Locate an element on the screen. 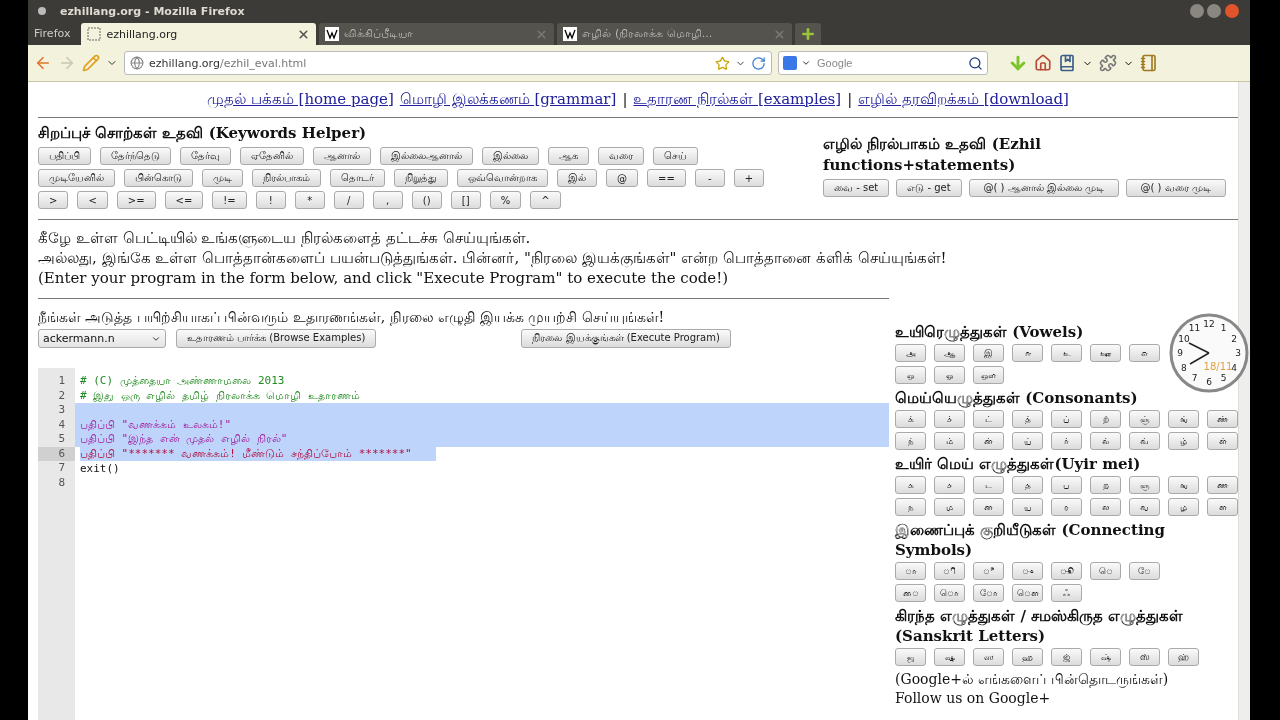 The image size is (1280, 720). keyword-button: இல்லை is located at coordinates (510, 156).